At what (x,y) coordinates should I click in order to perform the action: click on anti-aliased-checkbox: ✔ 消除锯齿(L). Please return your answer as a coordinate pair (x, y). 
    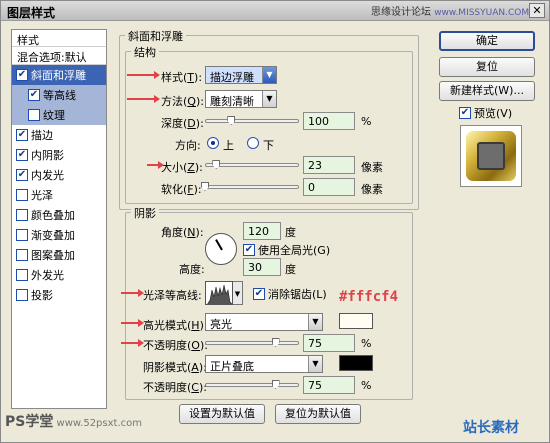
    Looking at the image, I should click on (290, 294).